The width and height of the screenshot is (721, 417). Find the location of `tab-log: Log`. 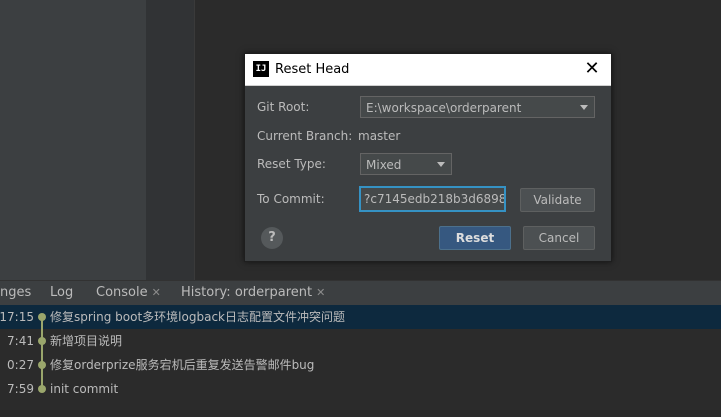

tab-log: Log is located at coordinates (61, 293).